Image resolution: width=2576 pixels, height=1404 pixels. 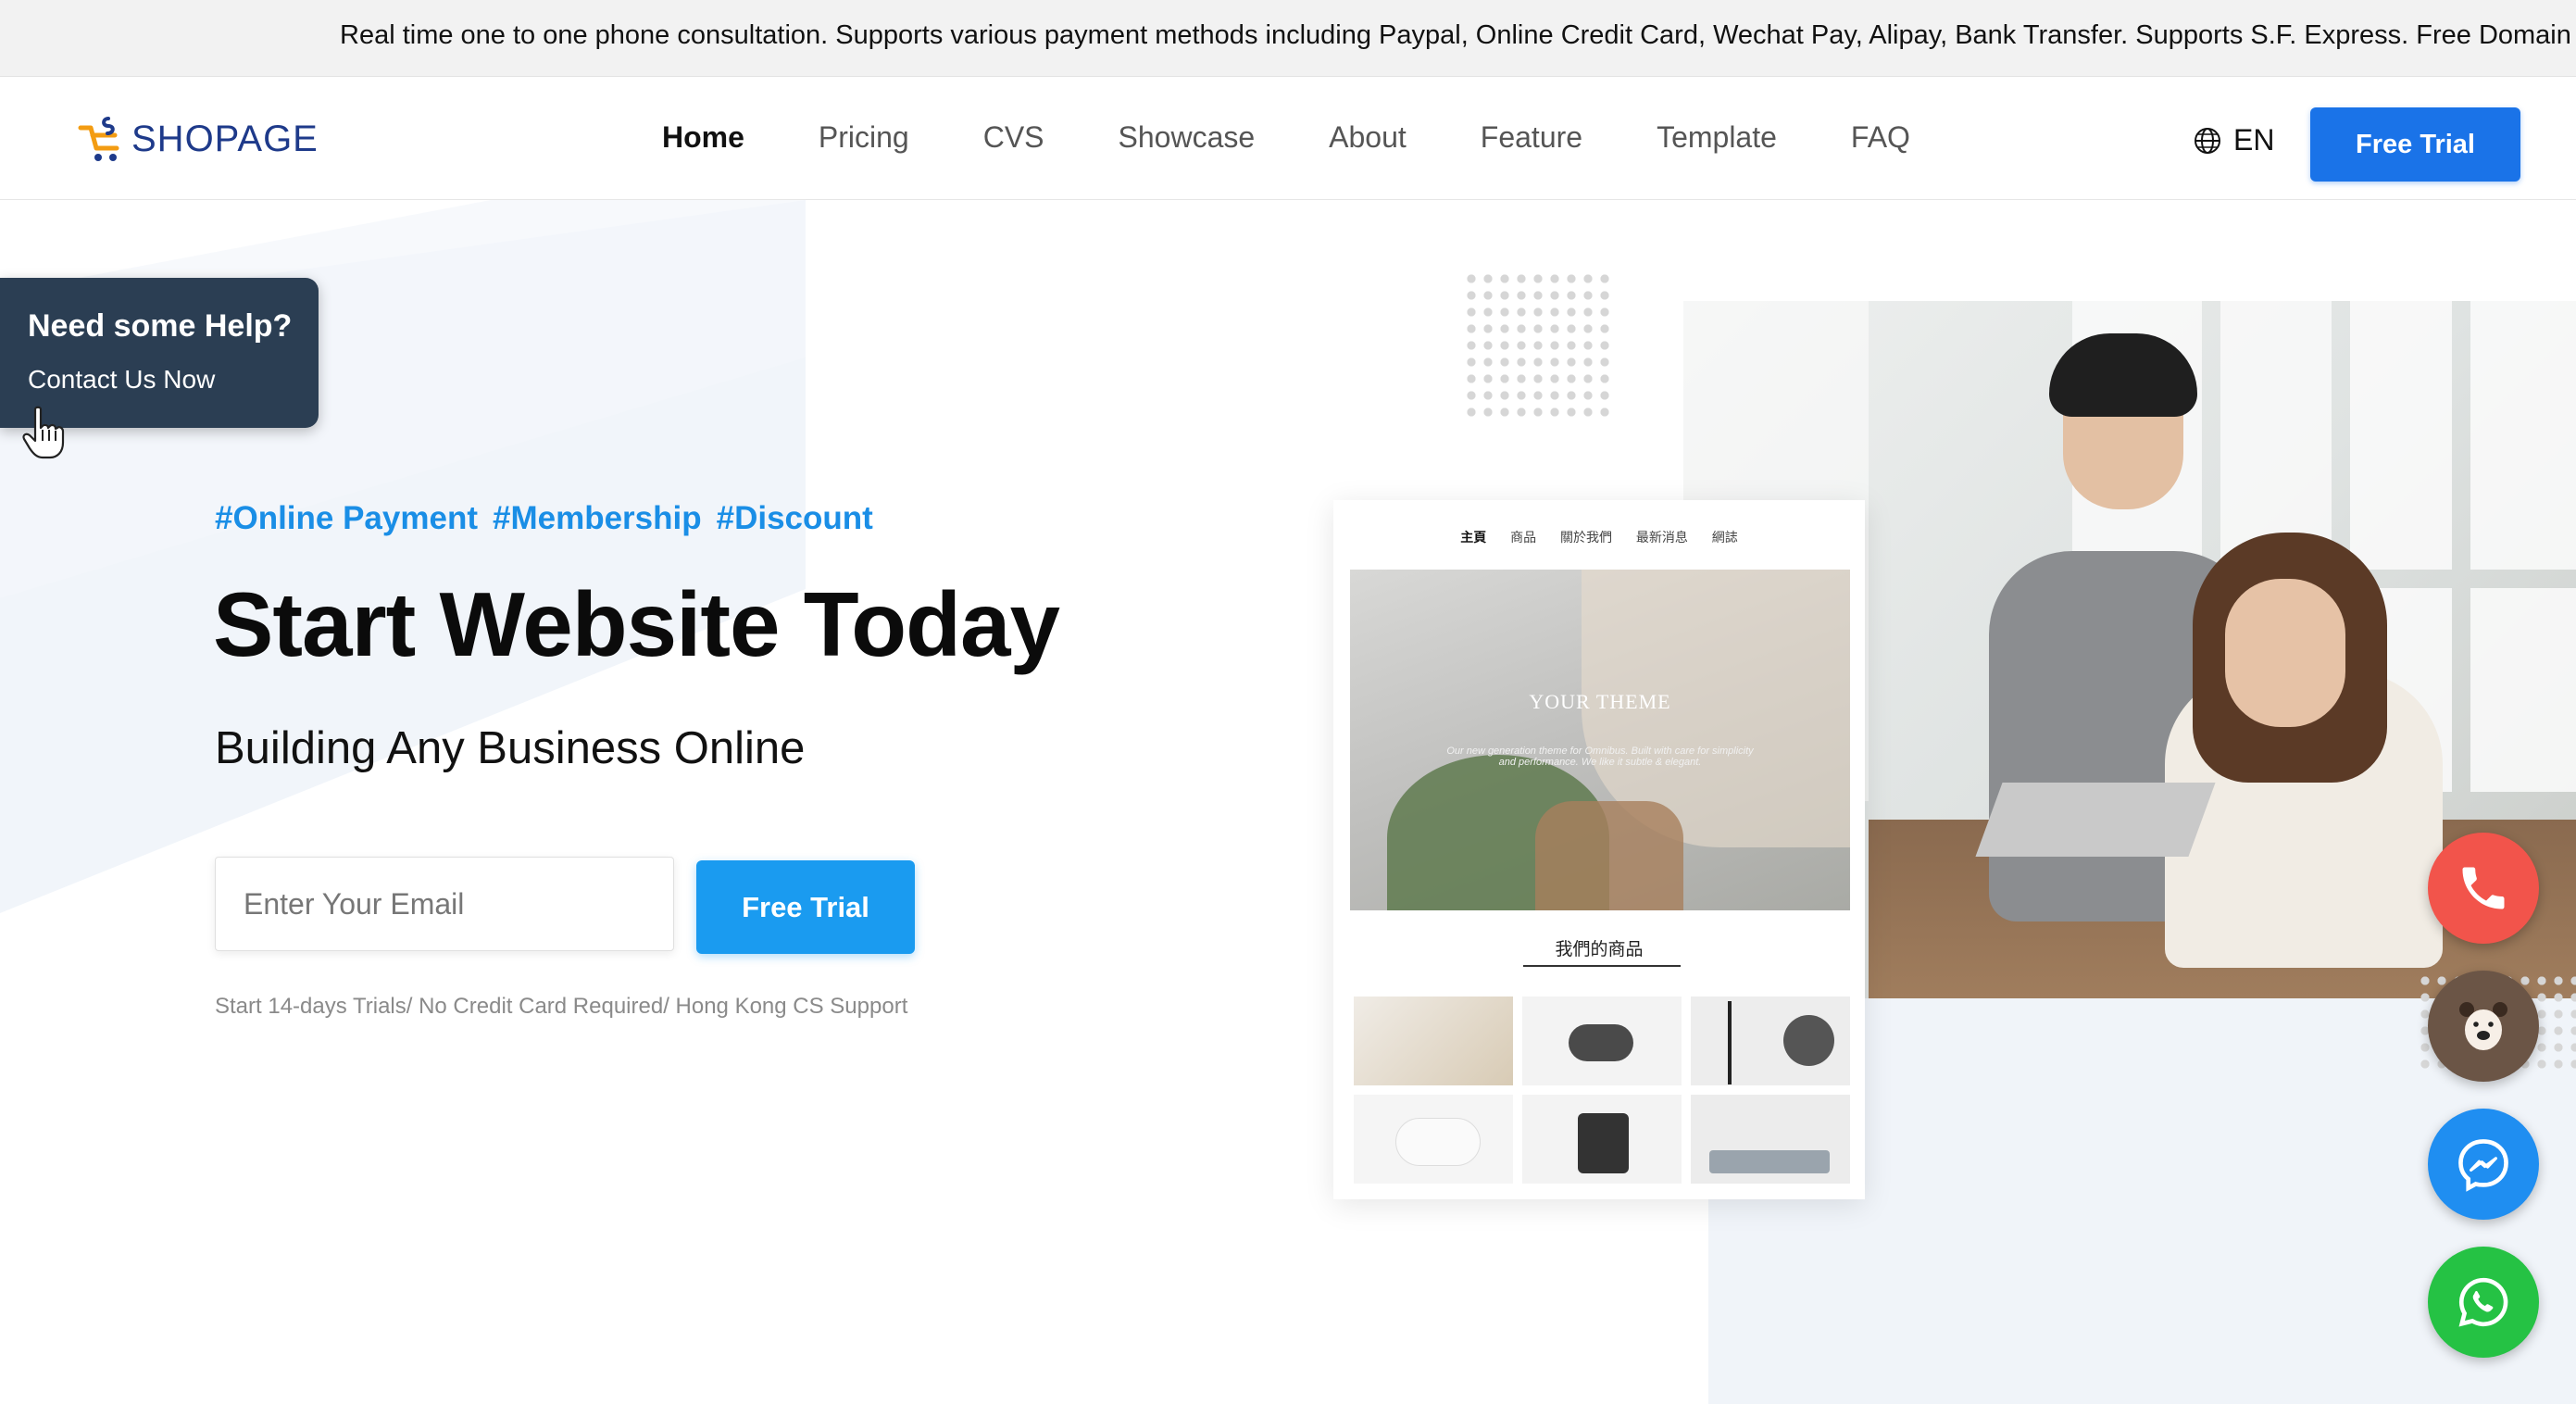 What do you see at coordinates (805, 907) in the screenshot?
I see `hero-free-trial-button: Free Trial` at bounding box center [805, 907].